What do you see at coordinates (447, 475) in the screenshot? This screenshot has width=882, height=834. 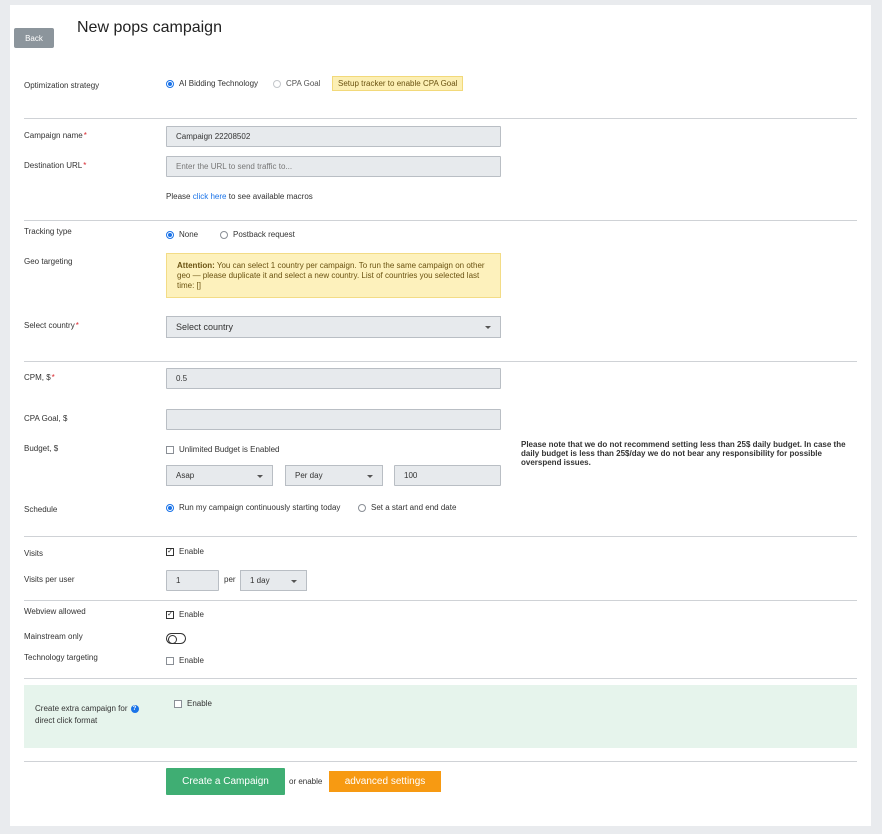 I see `budget-amount-input: 100` at bounding box center [447, 475].